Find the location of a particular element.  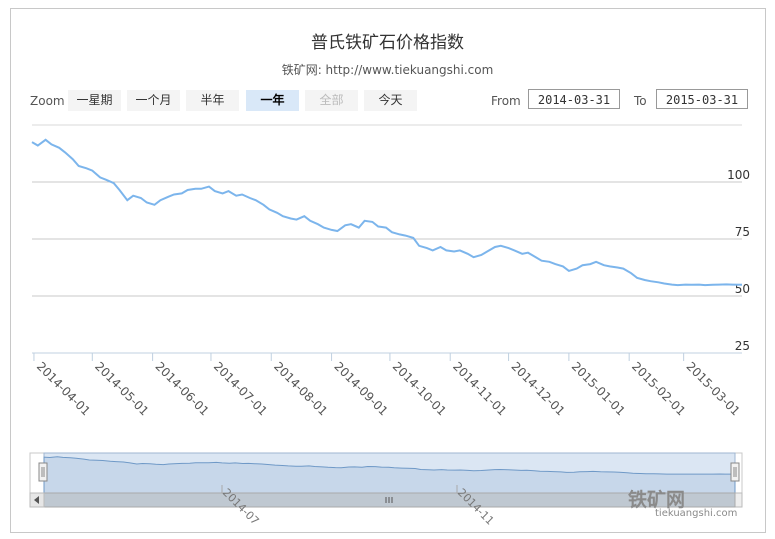

x-tick-label: 2015-03-01 is located at coordinates (713, 388).